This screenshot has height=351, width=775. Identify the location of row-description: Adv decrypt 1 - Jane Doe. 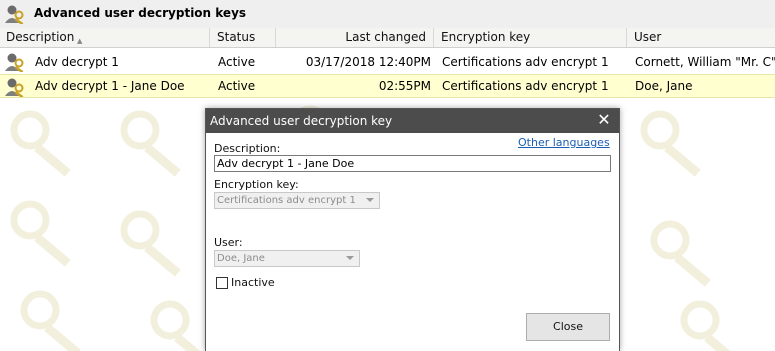
(110, 86).